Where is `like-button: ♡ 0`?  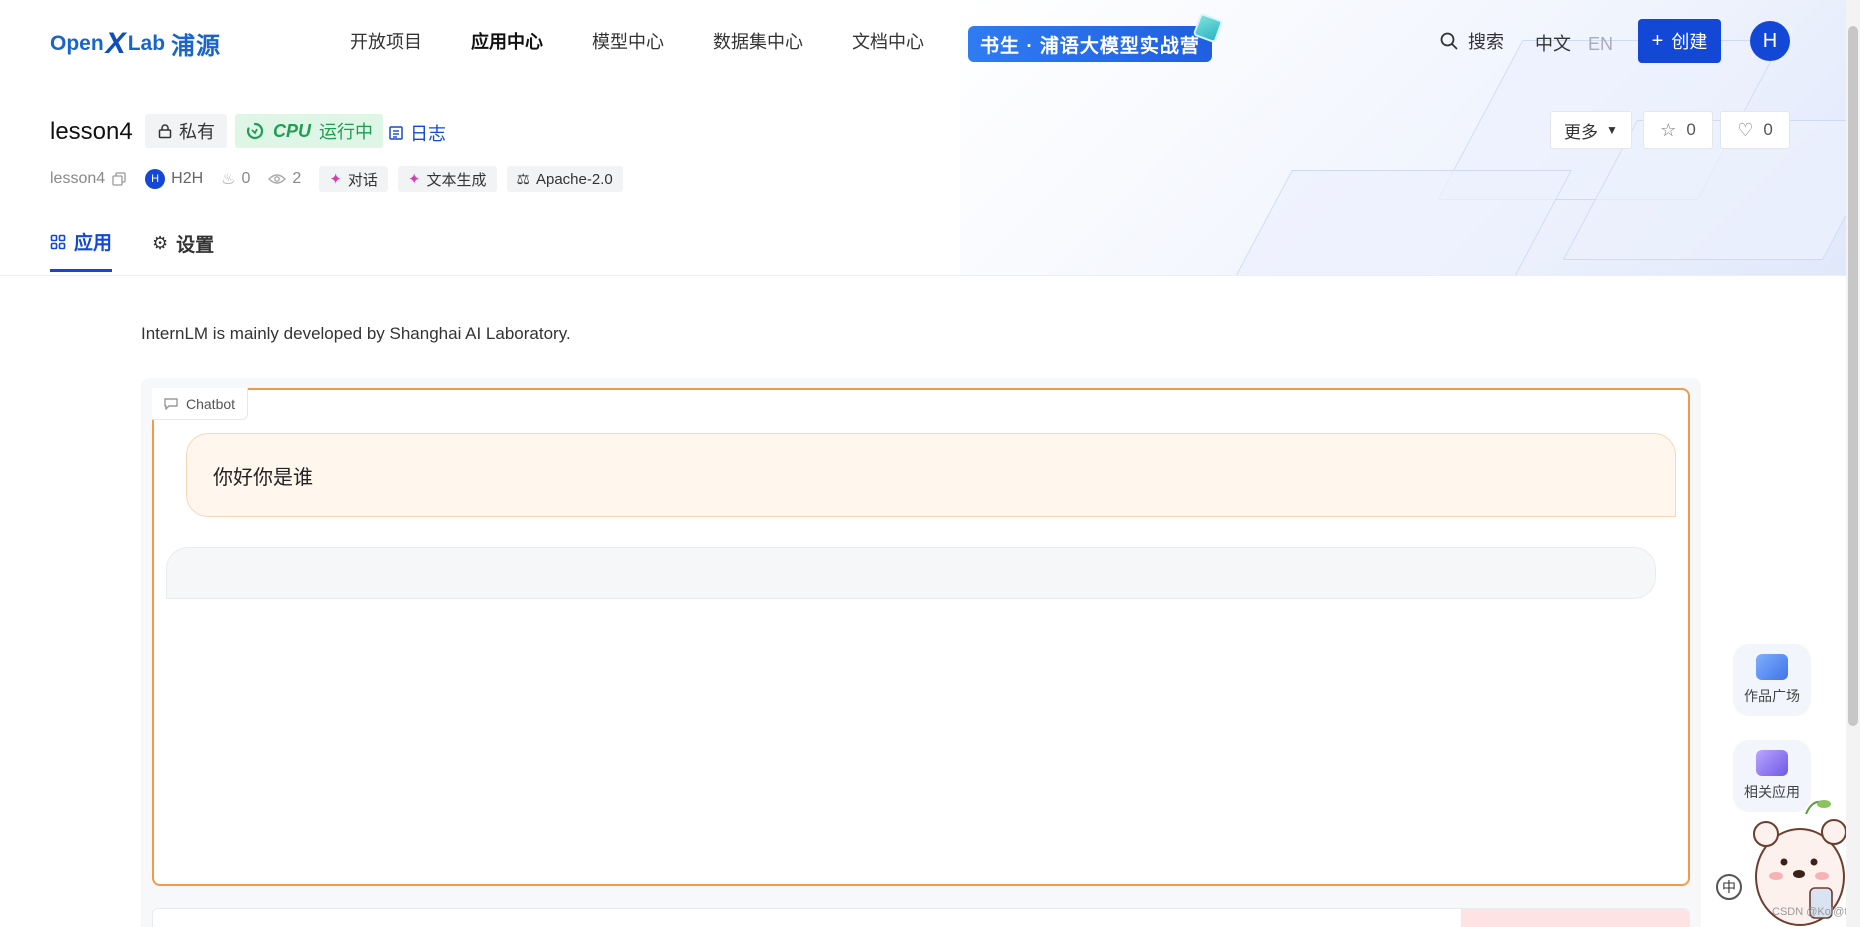
like-button: ♡ 0 is located at coordinates (1755, 130).